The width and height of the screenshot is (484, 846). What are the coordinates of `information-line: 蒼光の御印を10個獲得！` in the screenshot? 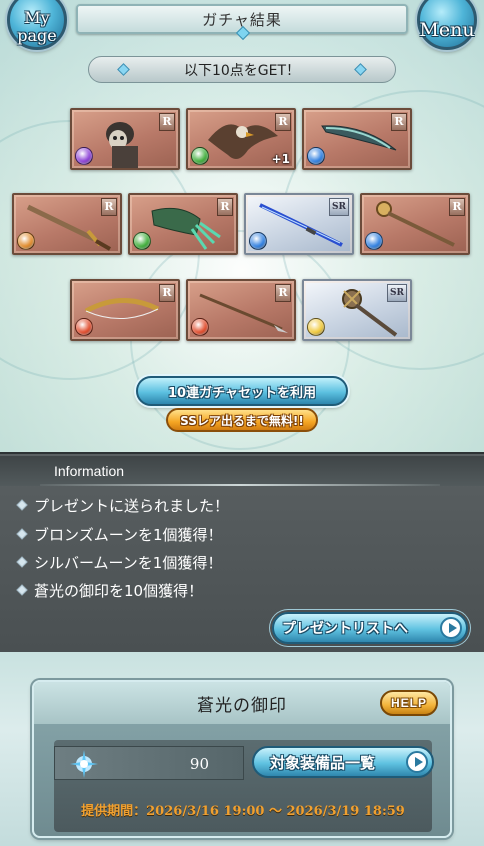 It's located at (110, 590).